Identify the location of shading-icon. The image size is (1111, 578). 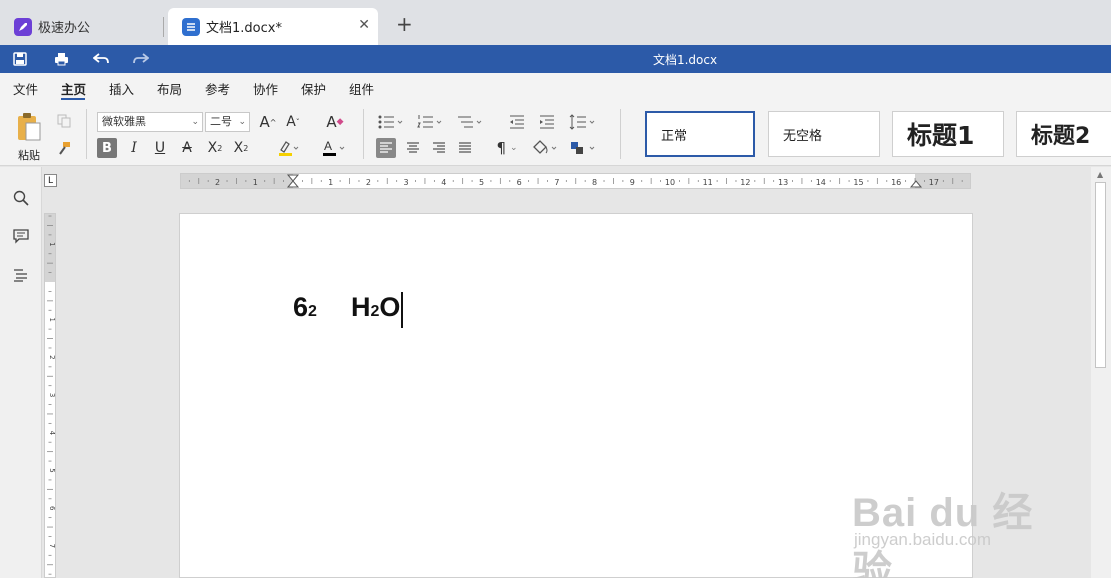
(545, 148).